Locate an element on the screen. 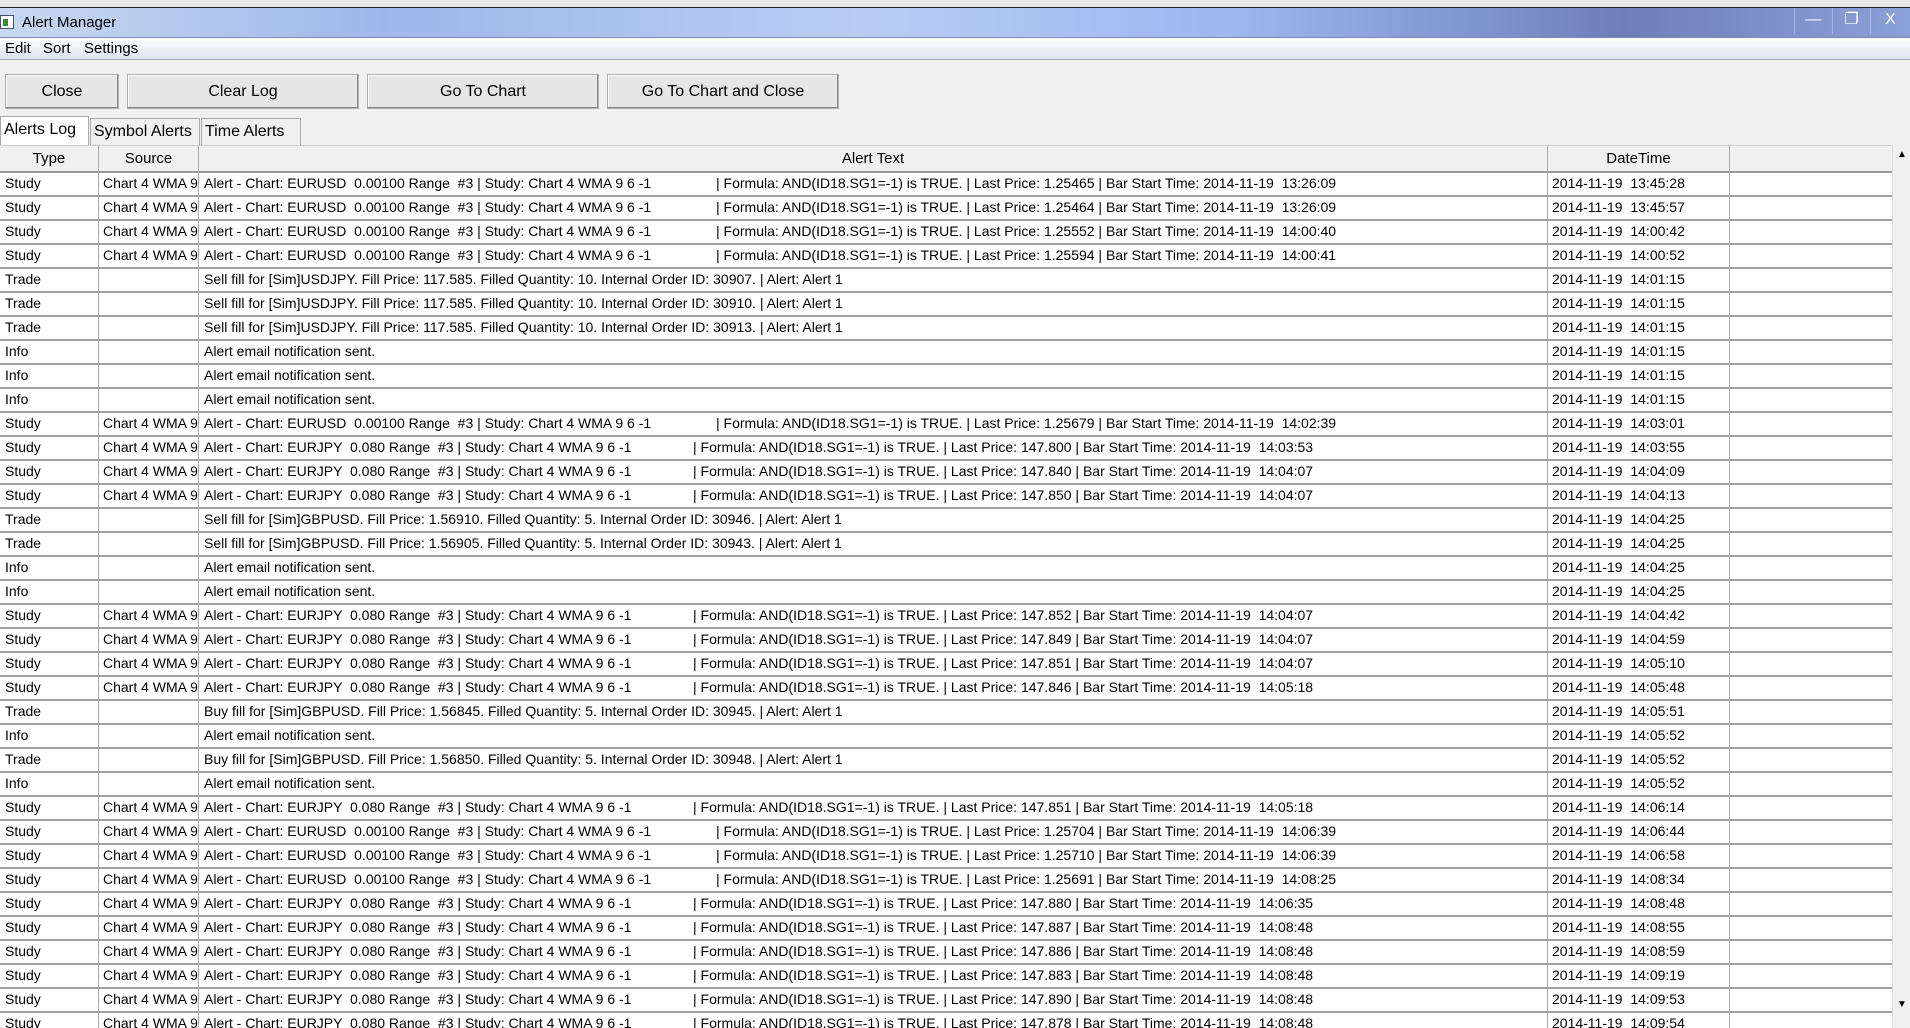 The width and height of the screenshot is (1910, 1028). go-to-chart-button: Go To Chart is located at coordinates (483, 91).